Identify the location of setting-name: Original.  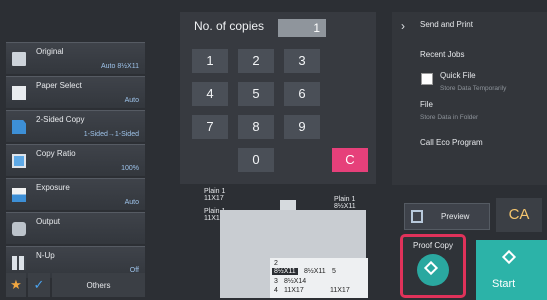
(50, 51).